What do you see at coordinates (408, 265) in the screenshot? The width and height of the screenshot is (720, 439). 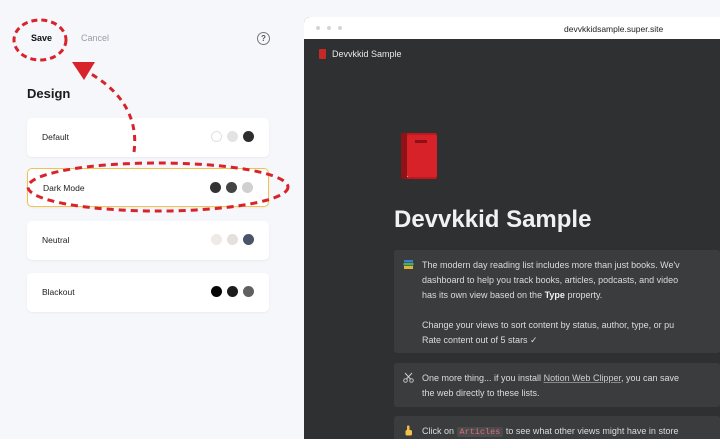 I see `books-icon` at bounding box center [408, 265].